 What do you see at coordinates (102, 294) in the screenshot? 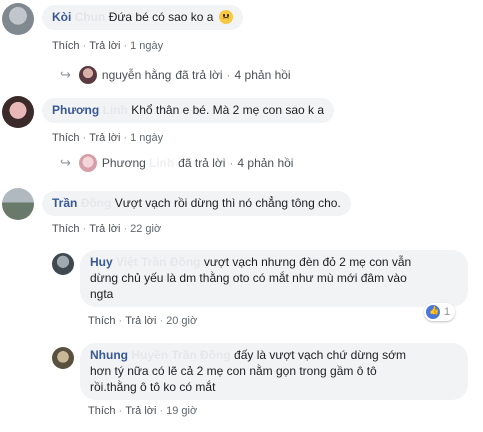
I see `reply-text-line-3: ngta` at bounding box center [102, 294].